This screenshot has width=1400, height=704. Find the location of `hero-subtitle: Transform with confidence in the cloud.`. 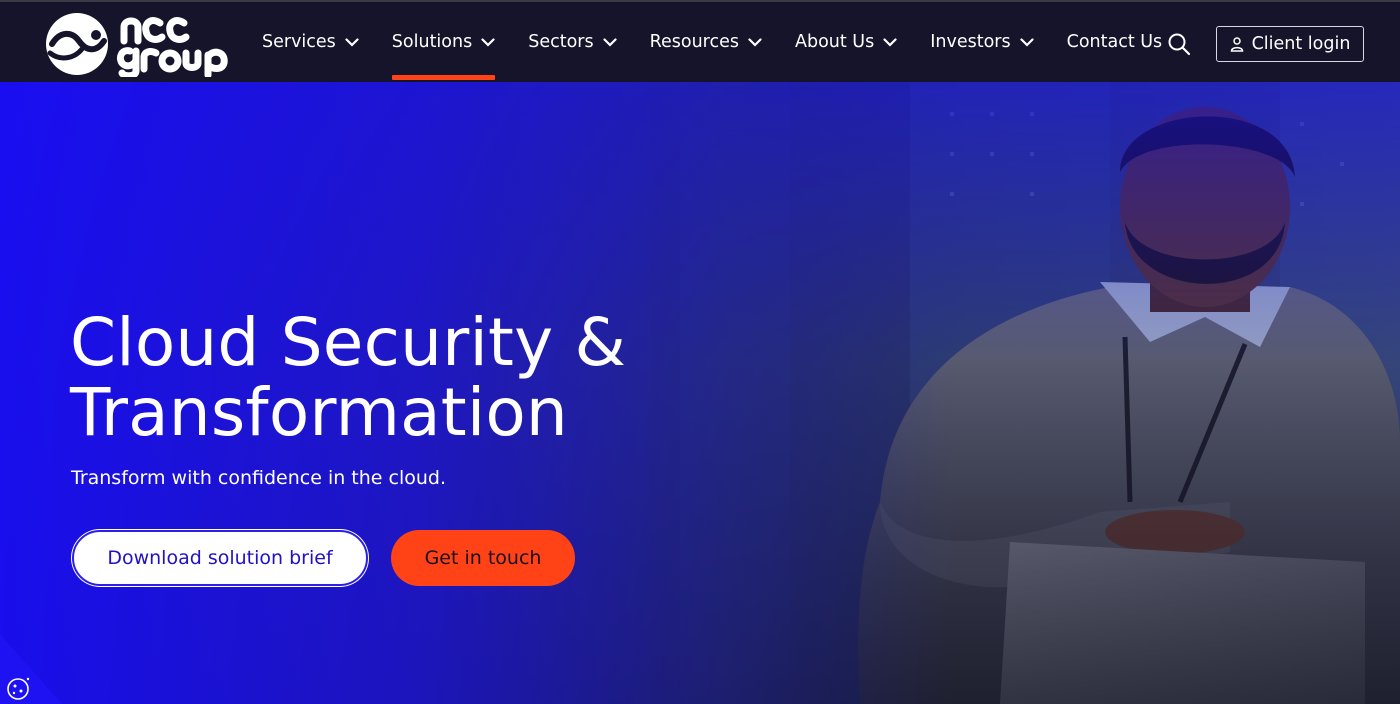

hero-subtitle: Transform with confidence in the cloud. is located at coordinates (259, 478).